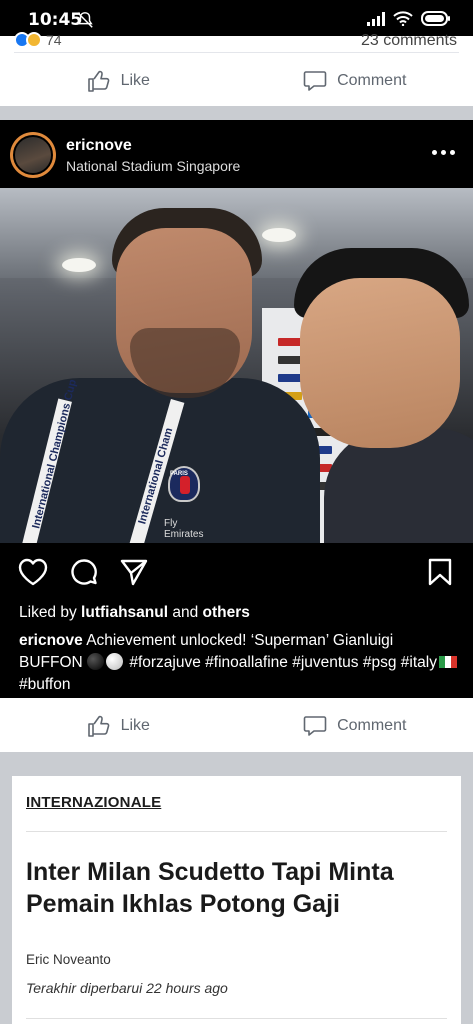 Image resolution: width=473 pixels, height=1024 pixels. I want to click on person-right, so click(378, 395).